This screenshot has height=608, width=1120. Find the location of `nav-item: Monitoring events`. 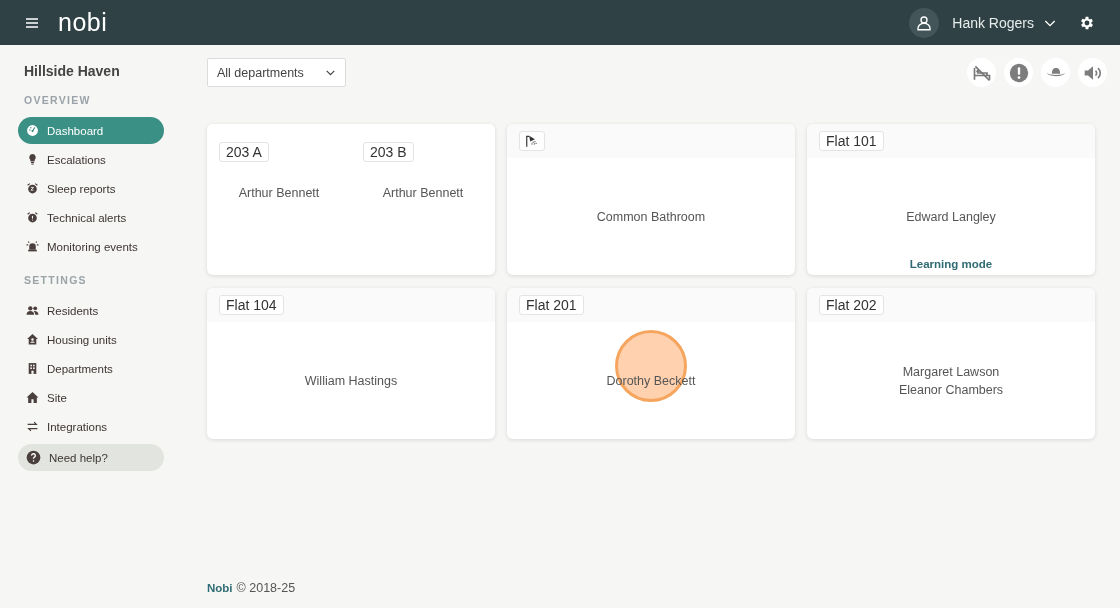

nav-item: Monitoring events is located at coordinates (91, 246).